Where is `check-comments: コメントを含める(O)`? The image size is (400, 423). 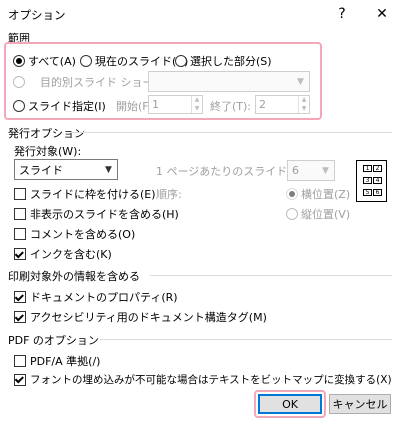 check-comments: コメントを含める(O) is located at coordinates (74, 234).